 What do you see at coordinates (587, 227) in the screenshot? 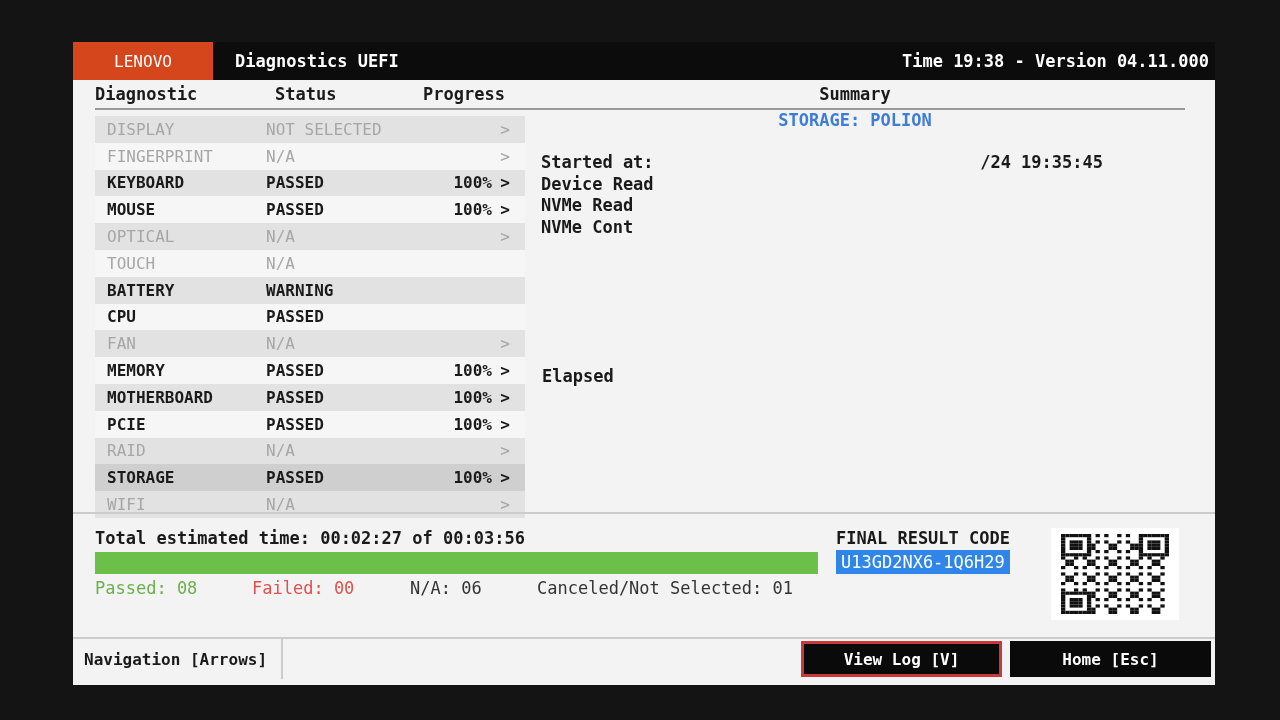
I see `summary-label: NVMe Cont` at bounding box center [587, 227].